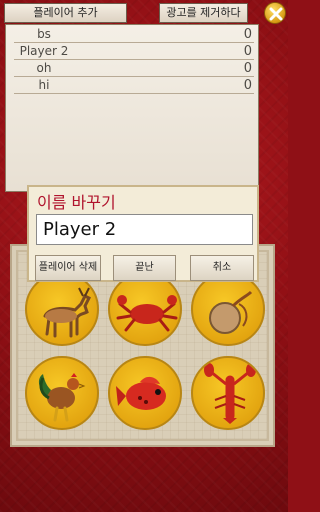  Describe the element at coordinates (147, 313) in the screenshot. I see `crab-icon` at that location.